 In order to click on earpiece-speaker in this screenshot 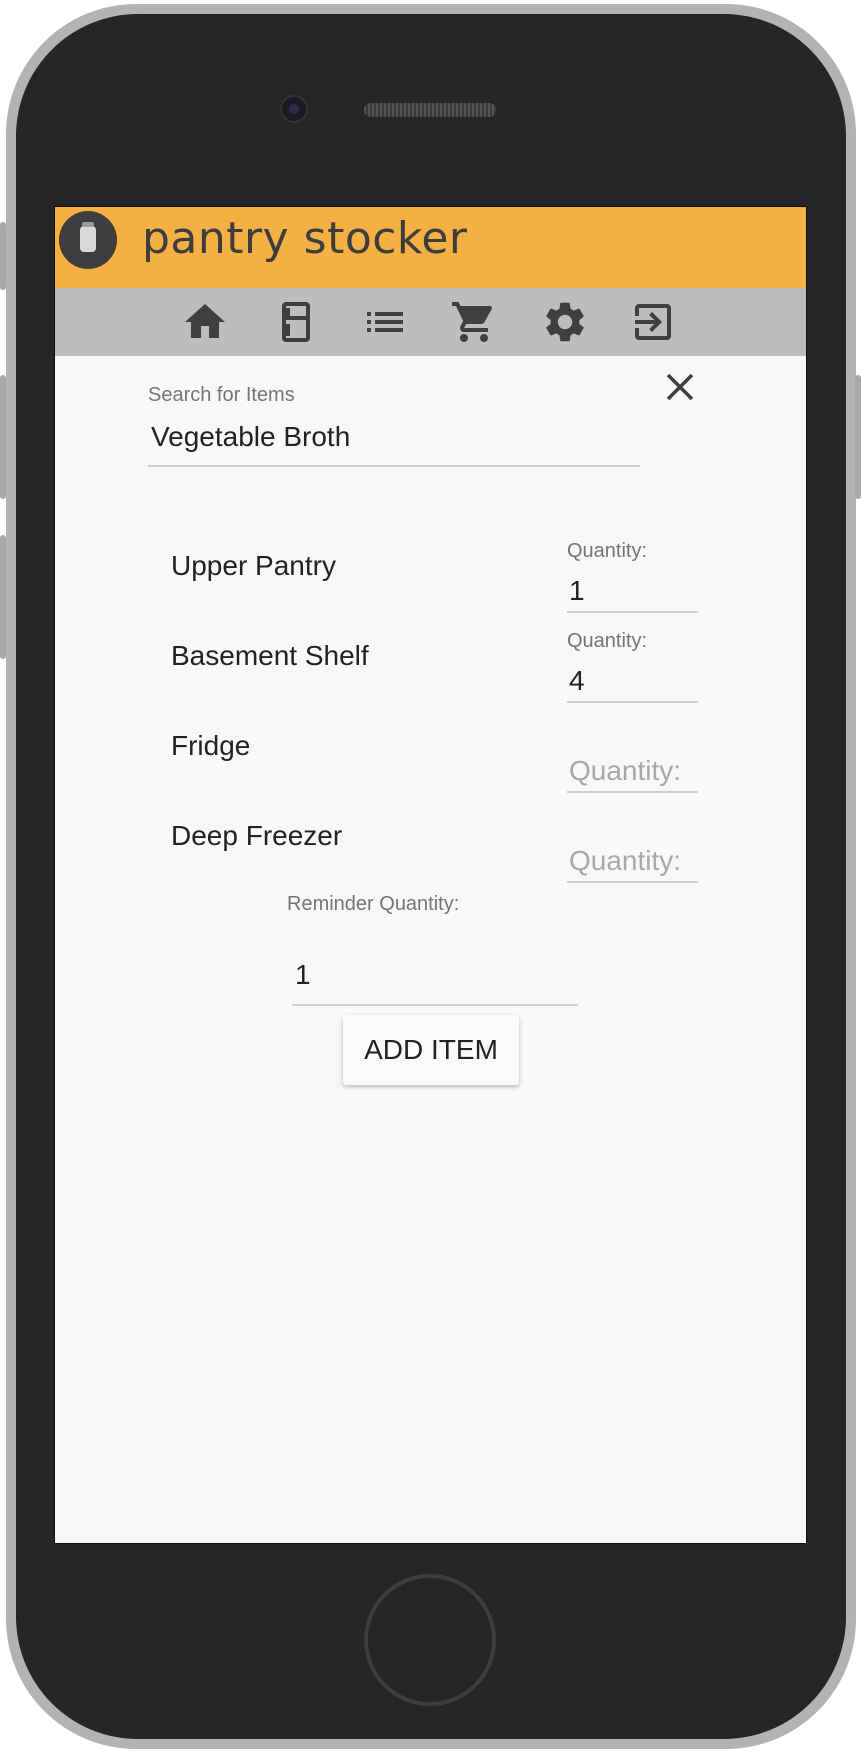, I will do `click(430, 110)`.